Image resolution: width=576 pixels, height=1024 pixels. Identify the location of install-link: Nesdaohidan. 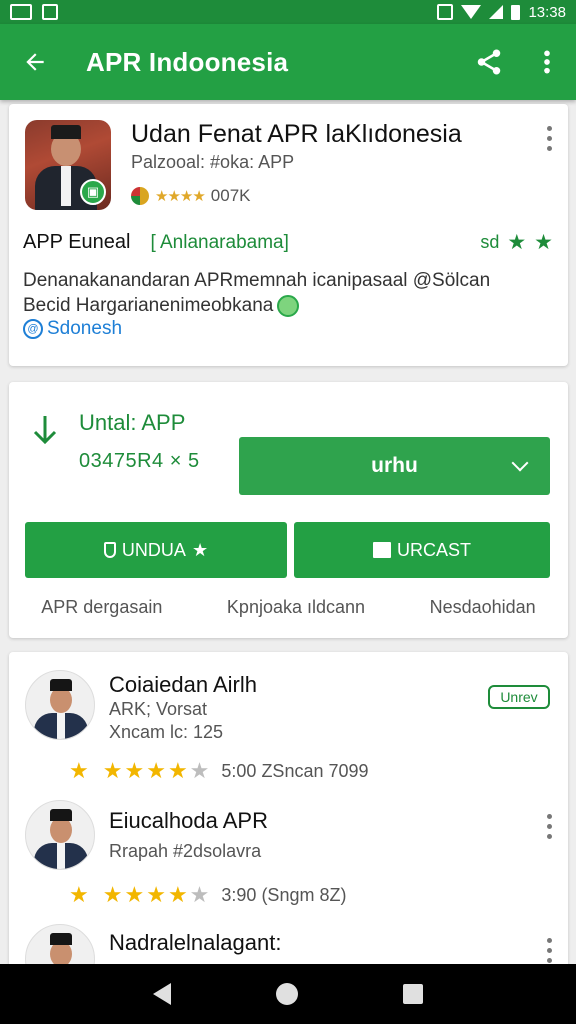
(483, 607).